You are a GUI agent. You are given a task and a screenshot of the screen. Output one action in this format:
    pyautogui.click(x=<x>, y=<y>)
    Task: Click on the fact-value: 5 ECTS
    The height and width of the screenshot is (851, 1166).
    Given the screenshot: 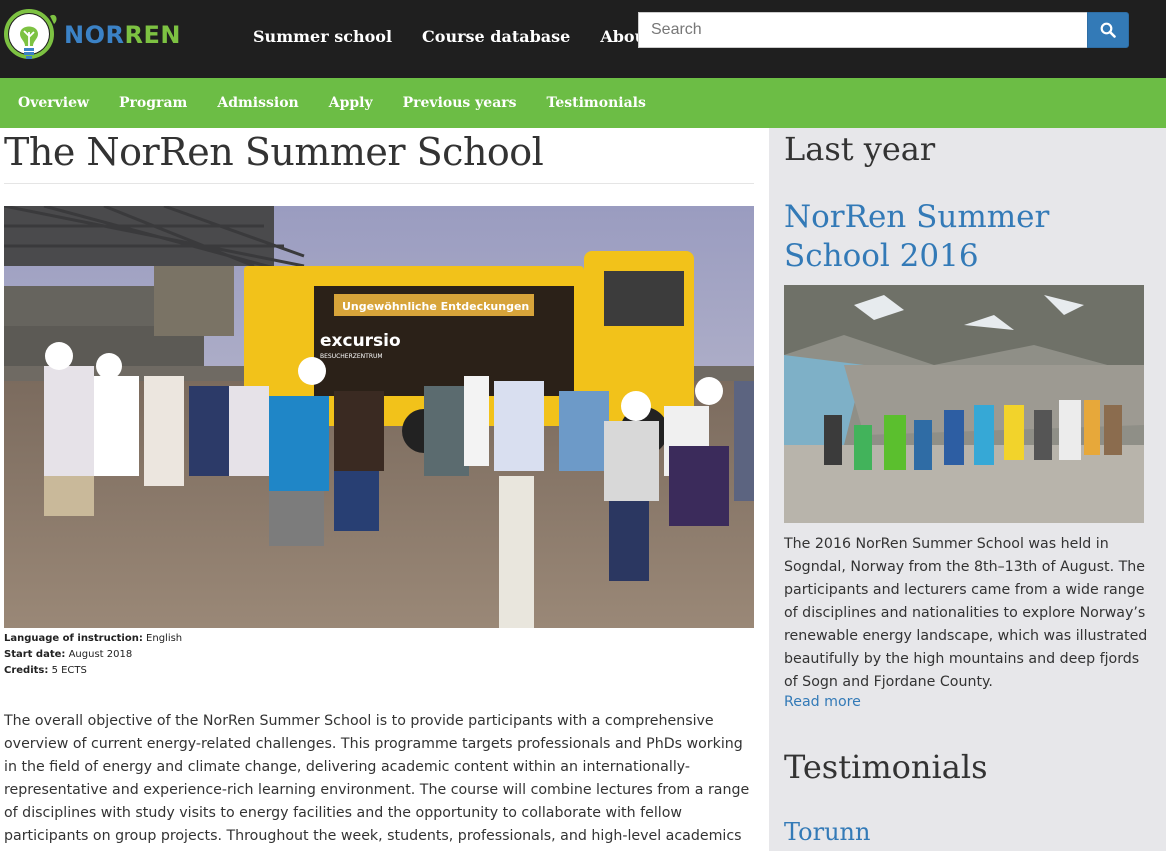 What is the action you would take?
    pyautogui.click(x=69, y=670)
    